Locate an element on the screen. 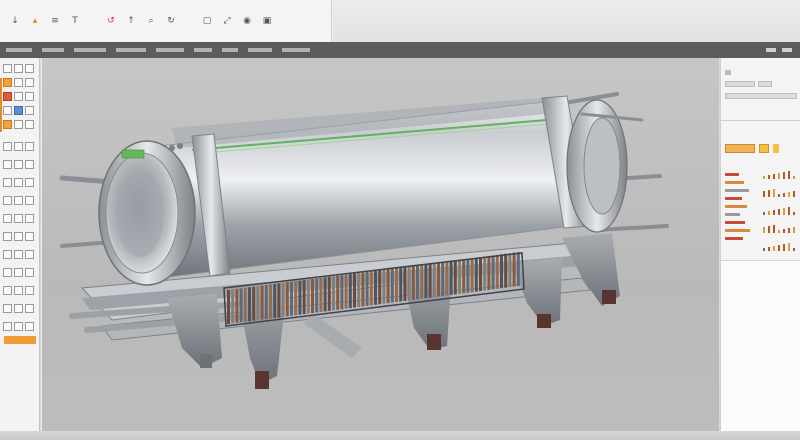 The width and height of the screenshot is (800, 440). grid-icon: ≡ is located at coordinates (55, 21).